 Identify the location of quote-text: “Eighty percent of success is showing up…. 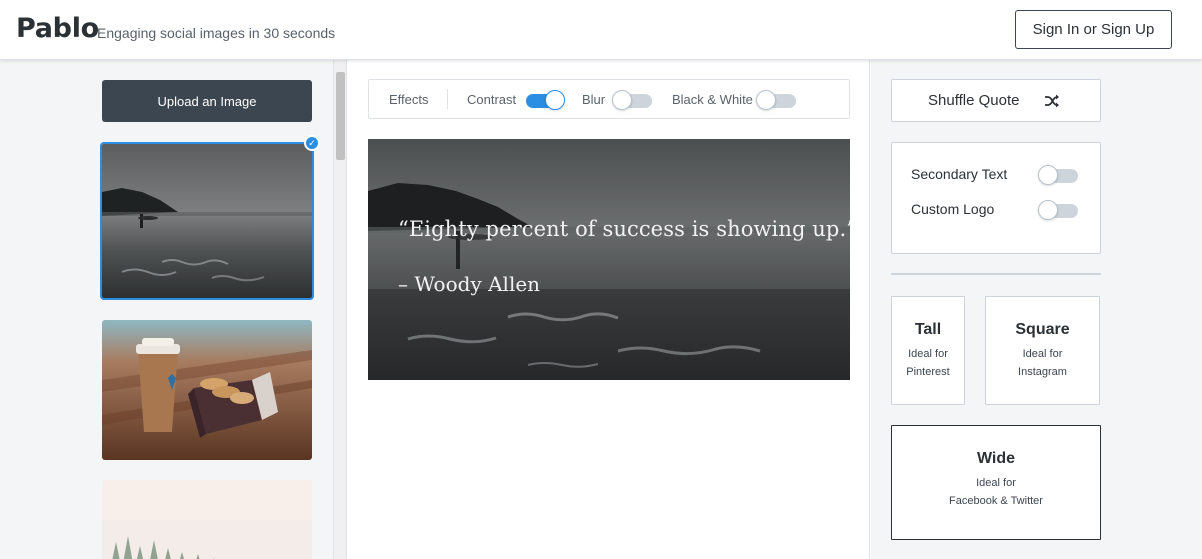
(624, 229).